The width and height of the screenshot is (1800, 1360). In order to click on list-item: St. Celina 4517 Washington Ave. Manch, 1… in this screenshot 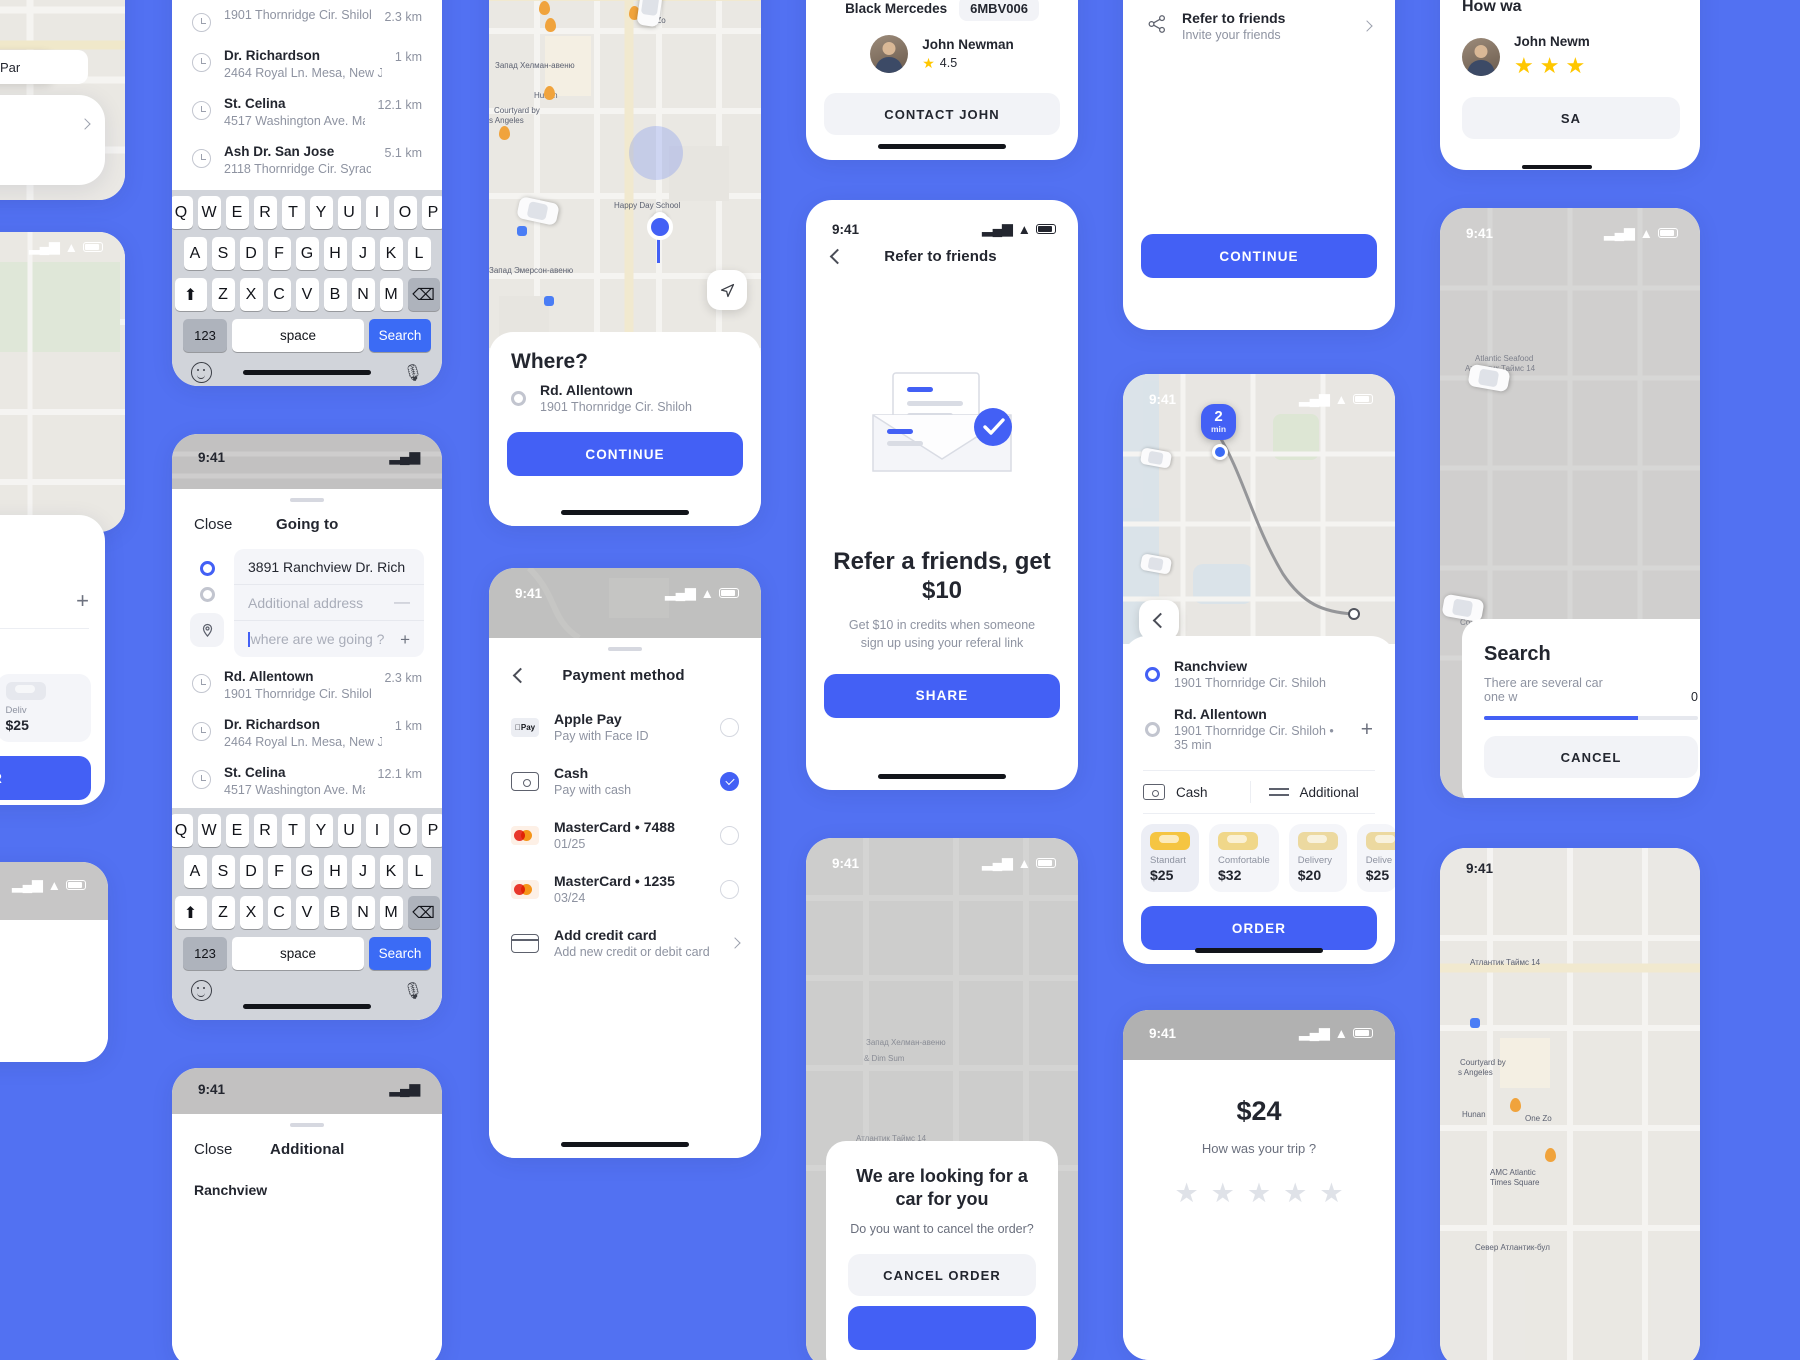, I will do `click(307, 112)`.